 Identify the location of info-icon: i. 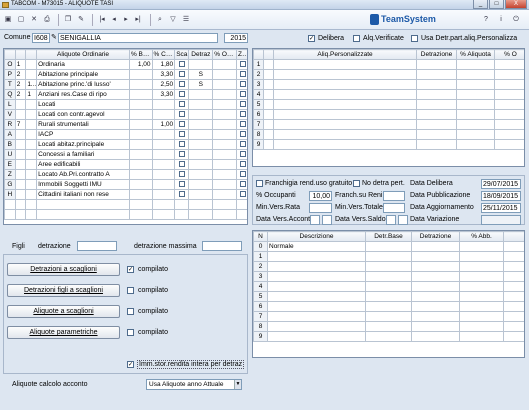
(501, 19).